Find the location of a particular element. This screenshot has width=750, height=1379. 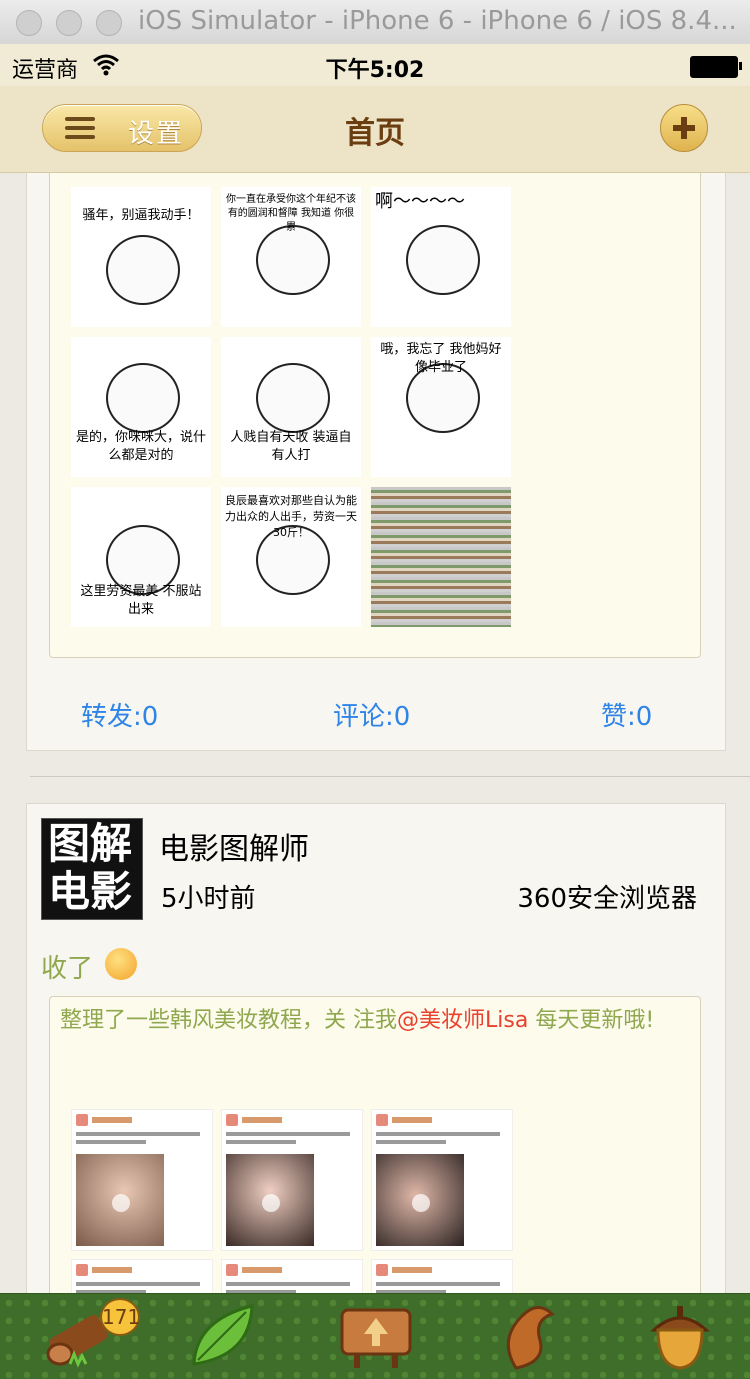

kiss-emoji-icon is located at coordinates (121, 964).